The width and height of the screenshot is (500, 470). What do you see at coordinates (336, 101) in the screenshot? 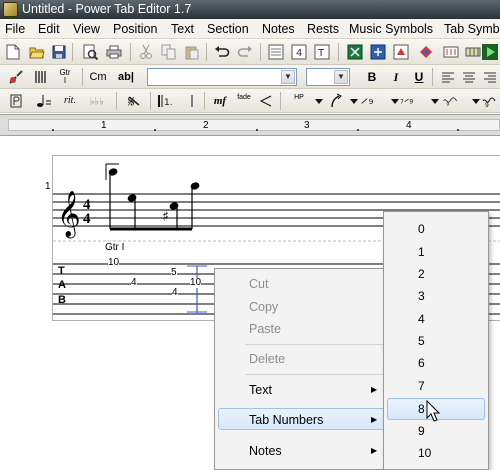
I see `bend-icon` at bounding box center [336, 101].